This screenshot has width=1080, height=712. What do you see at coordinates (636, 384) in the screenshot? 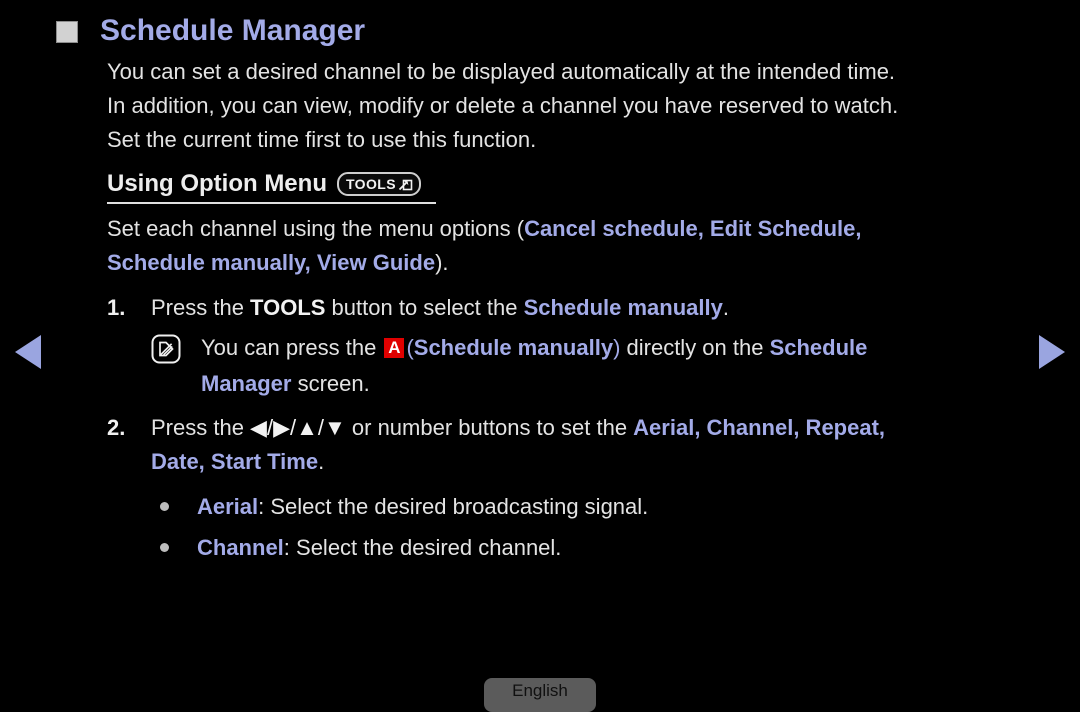
I see `step-1-note-line-2: Manager screen.` at bounding box center [636, 384].